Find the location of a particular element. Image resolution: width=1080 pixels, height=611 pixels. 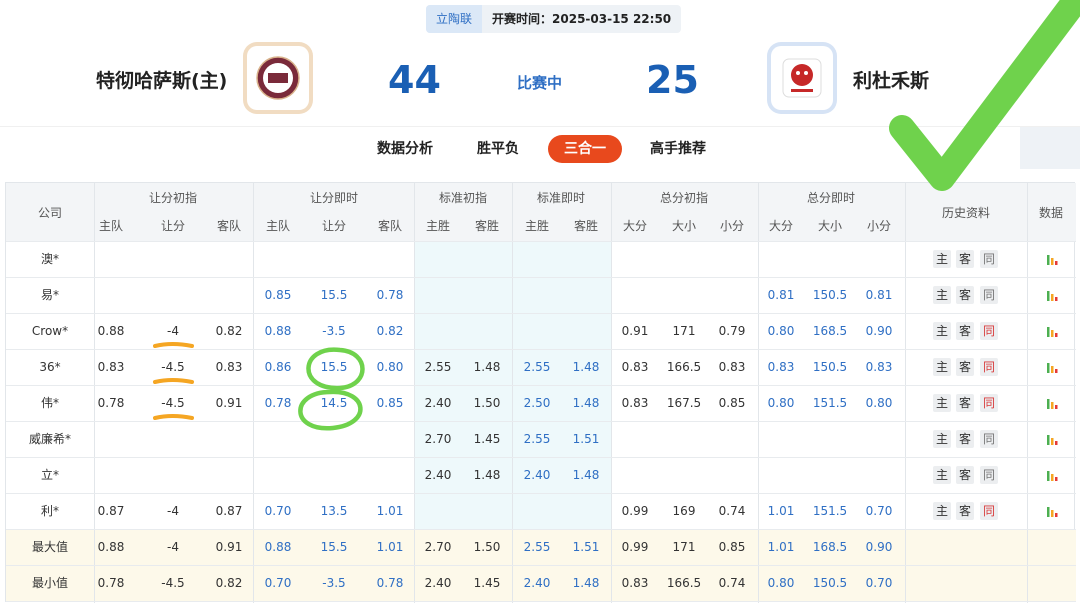

summary-cell: 0.78 is located at coordinates (111, 583).